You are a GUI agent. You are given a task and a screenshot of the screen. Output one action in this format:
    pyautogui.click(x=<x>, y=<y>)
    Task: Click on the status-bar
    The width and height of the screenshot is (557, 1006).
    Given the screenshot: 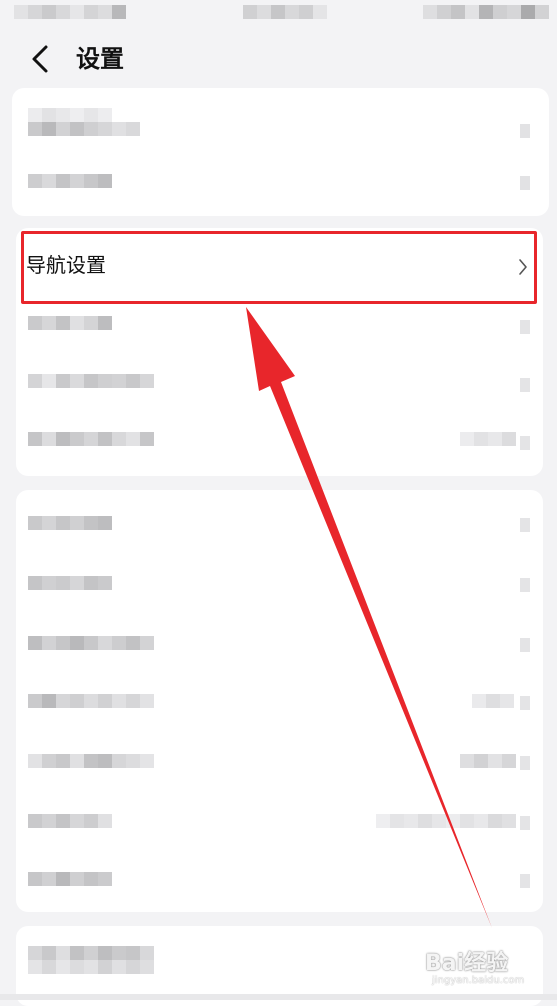 What is the action you would take?
    pyautogui.click(x=278, y=15)
    